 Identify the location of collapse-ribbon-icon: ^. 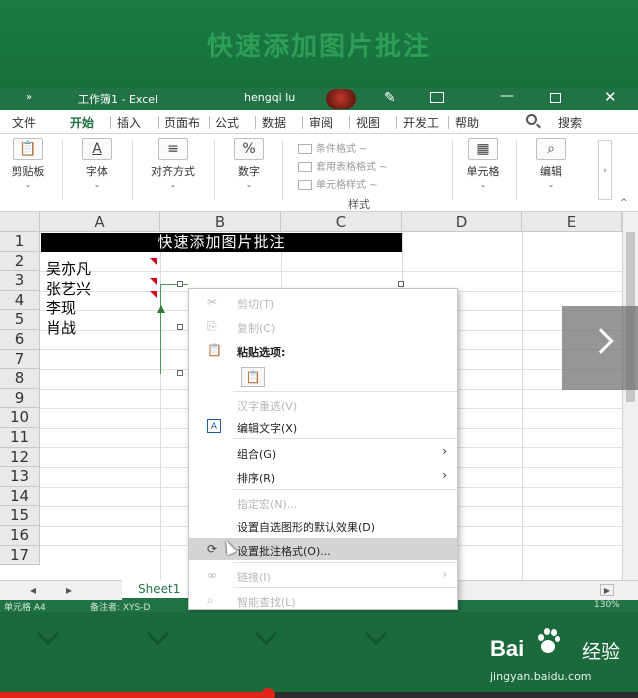
(624, 203).